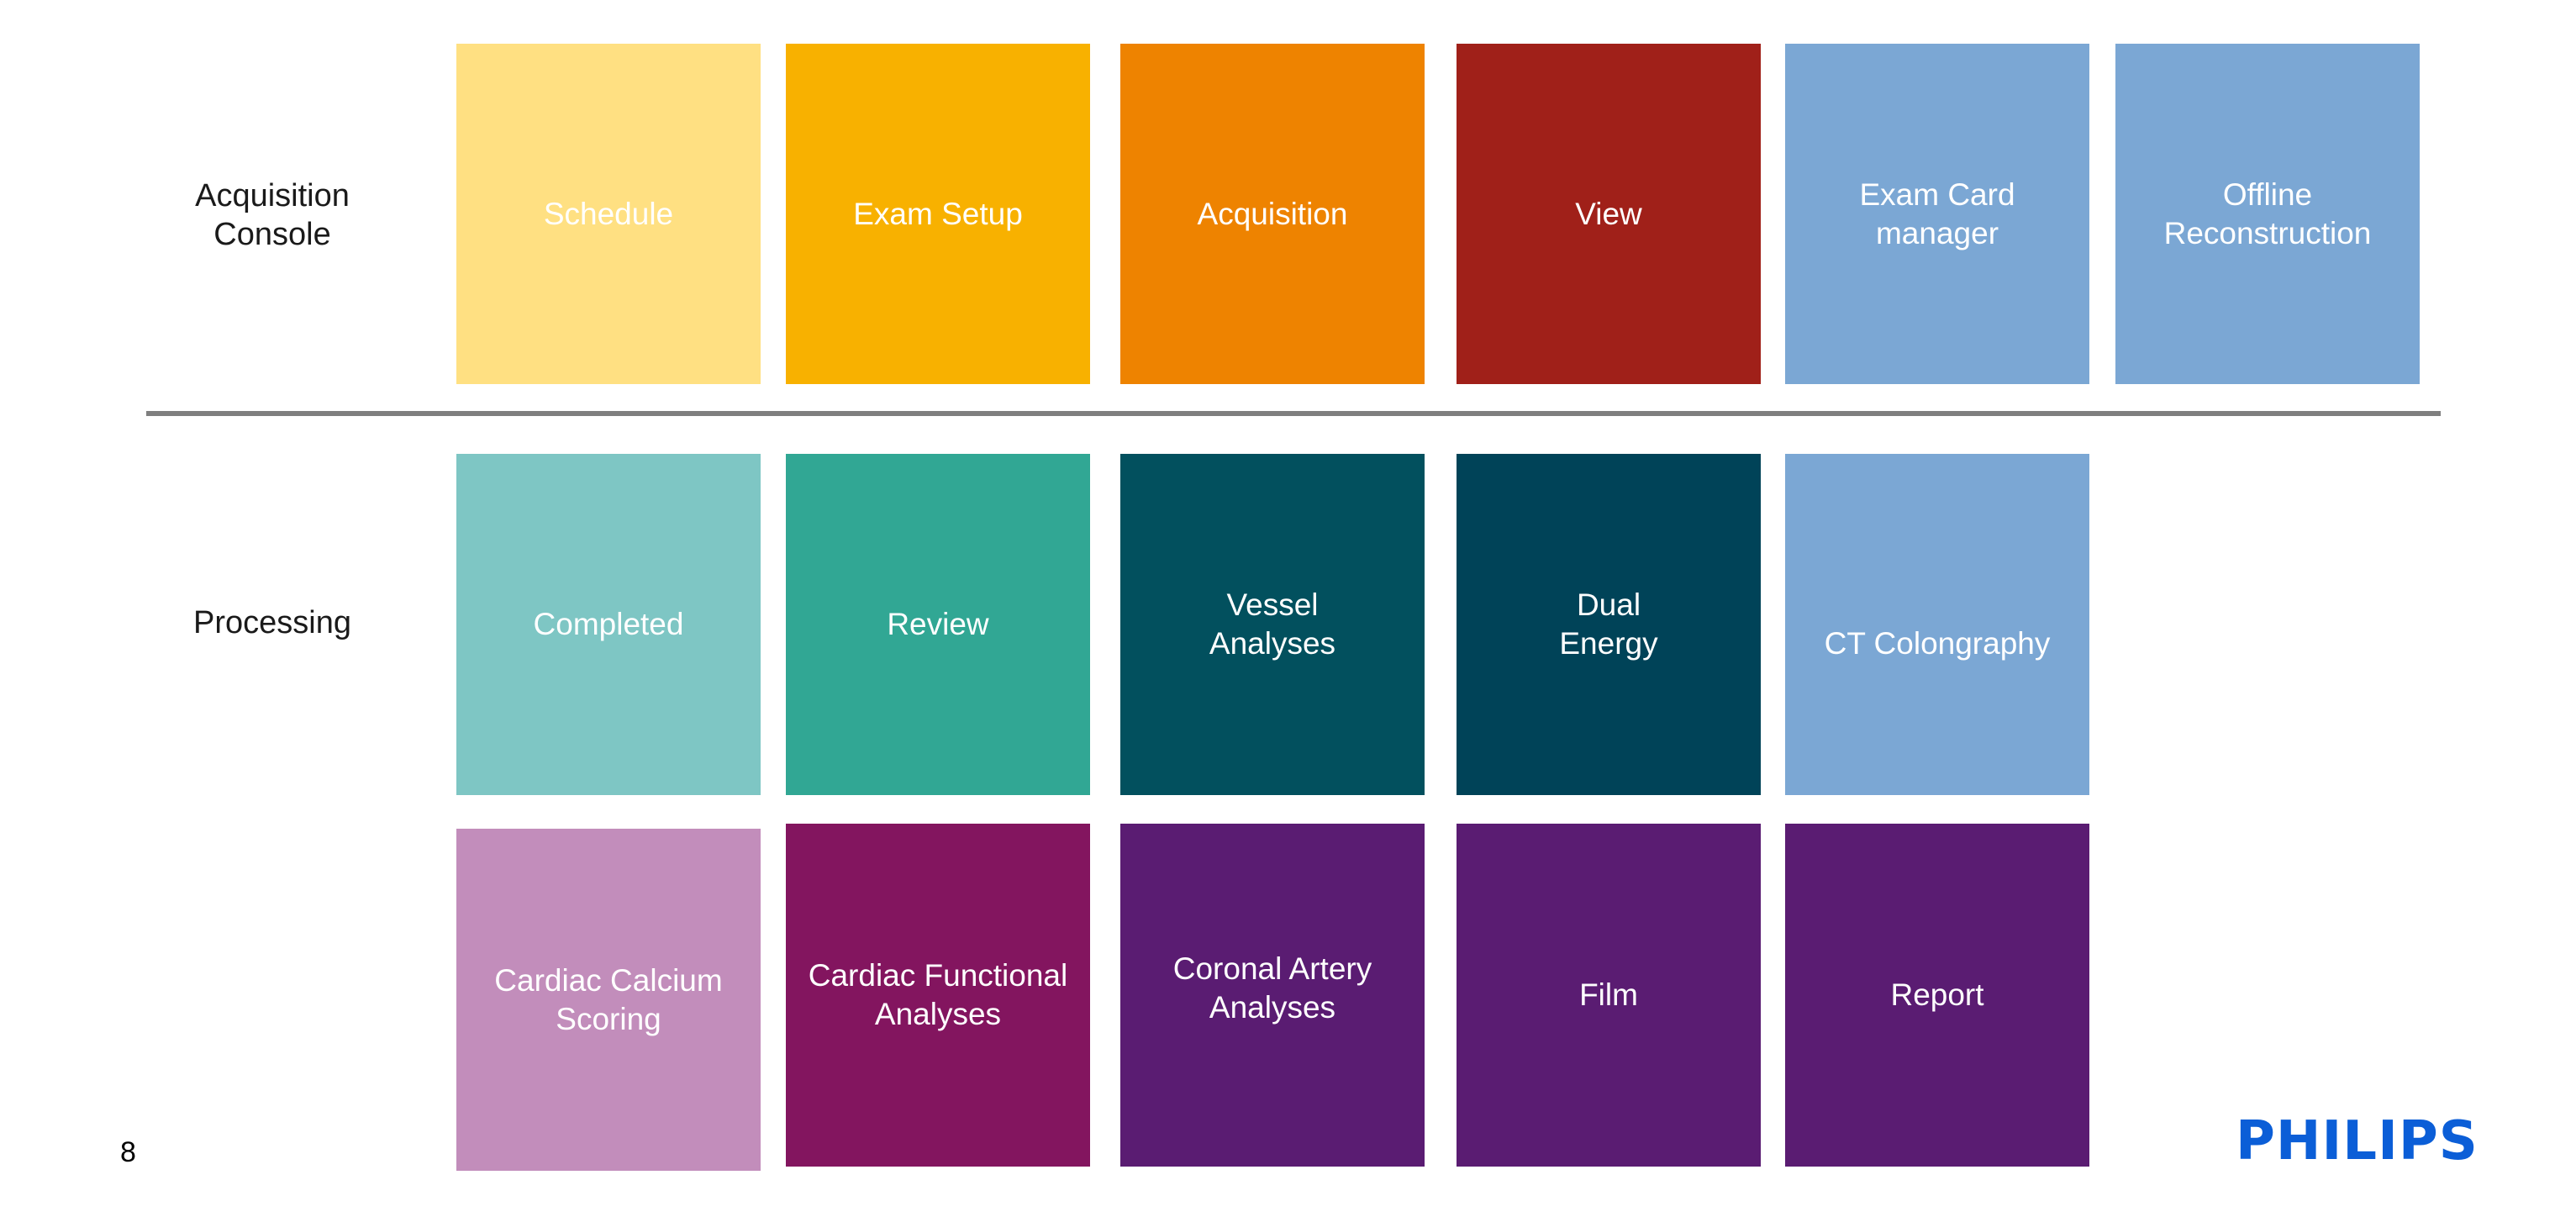 The width and height of the screenshot is (2576, 1217). Describe the element at coordinates (1937, 644) in the screenshot. I see `tile-ct-colongraphy-label: CT Colongraphy` at that location.